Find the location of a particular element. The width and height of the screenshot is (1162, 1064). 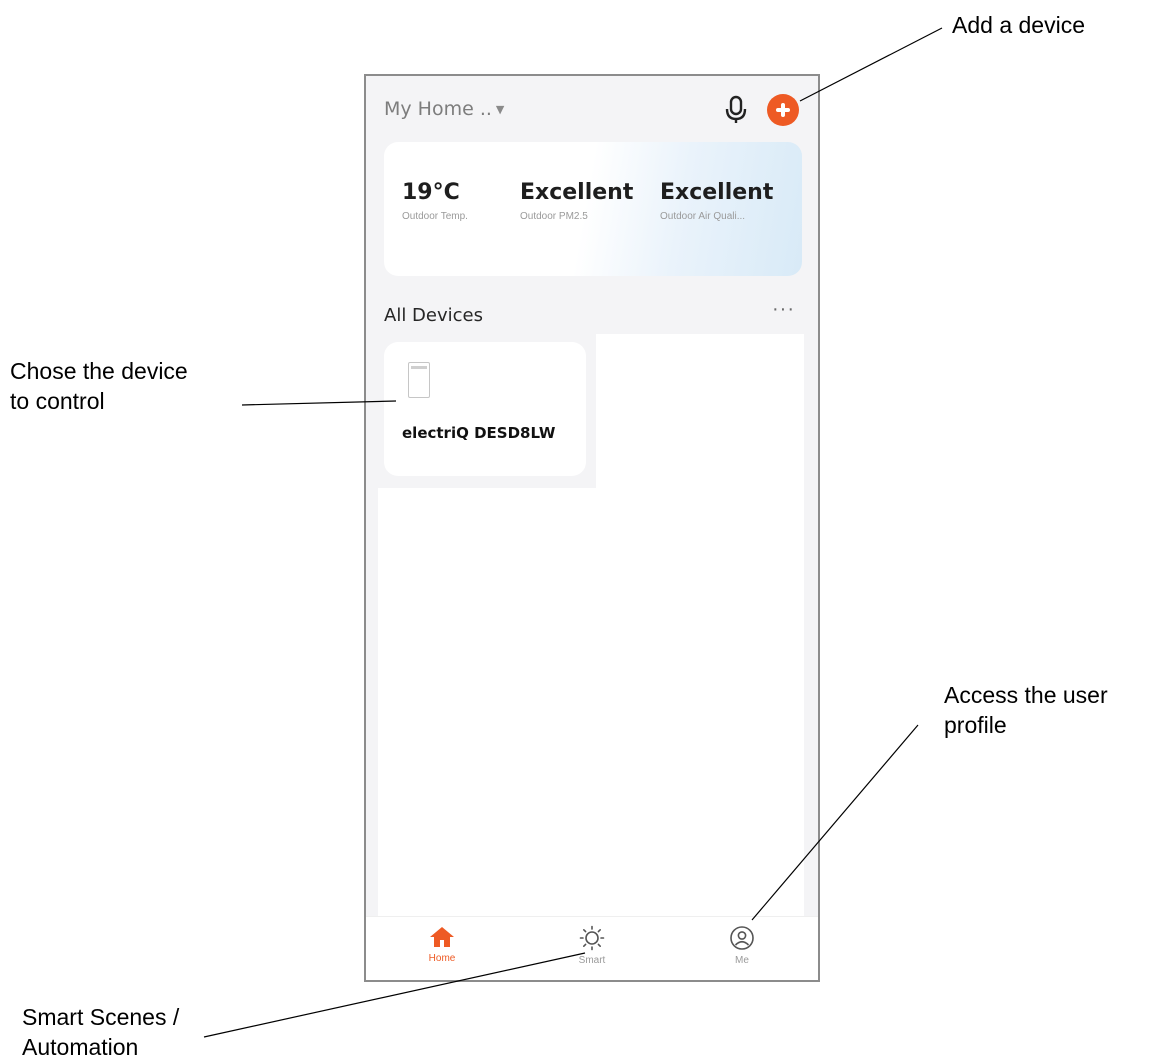

add-device-button is located at coordinates (783, 110).